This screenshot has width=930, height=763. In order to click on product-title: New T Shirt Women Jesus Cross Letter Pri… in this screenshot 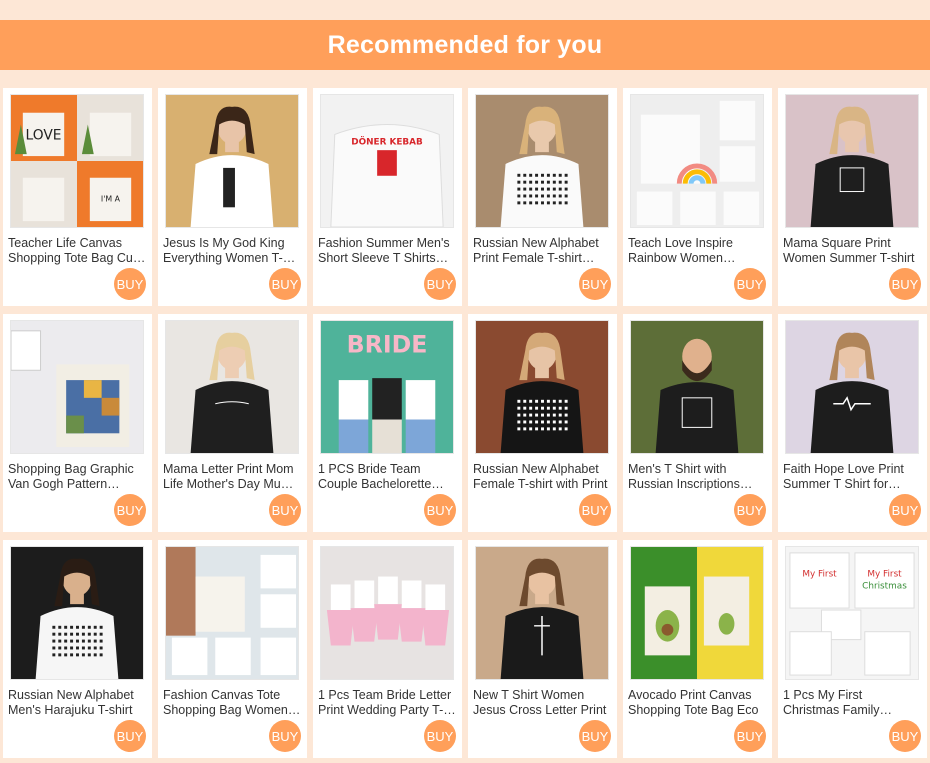, I will do `click(542, 703)`.